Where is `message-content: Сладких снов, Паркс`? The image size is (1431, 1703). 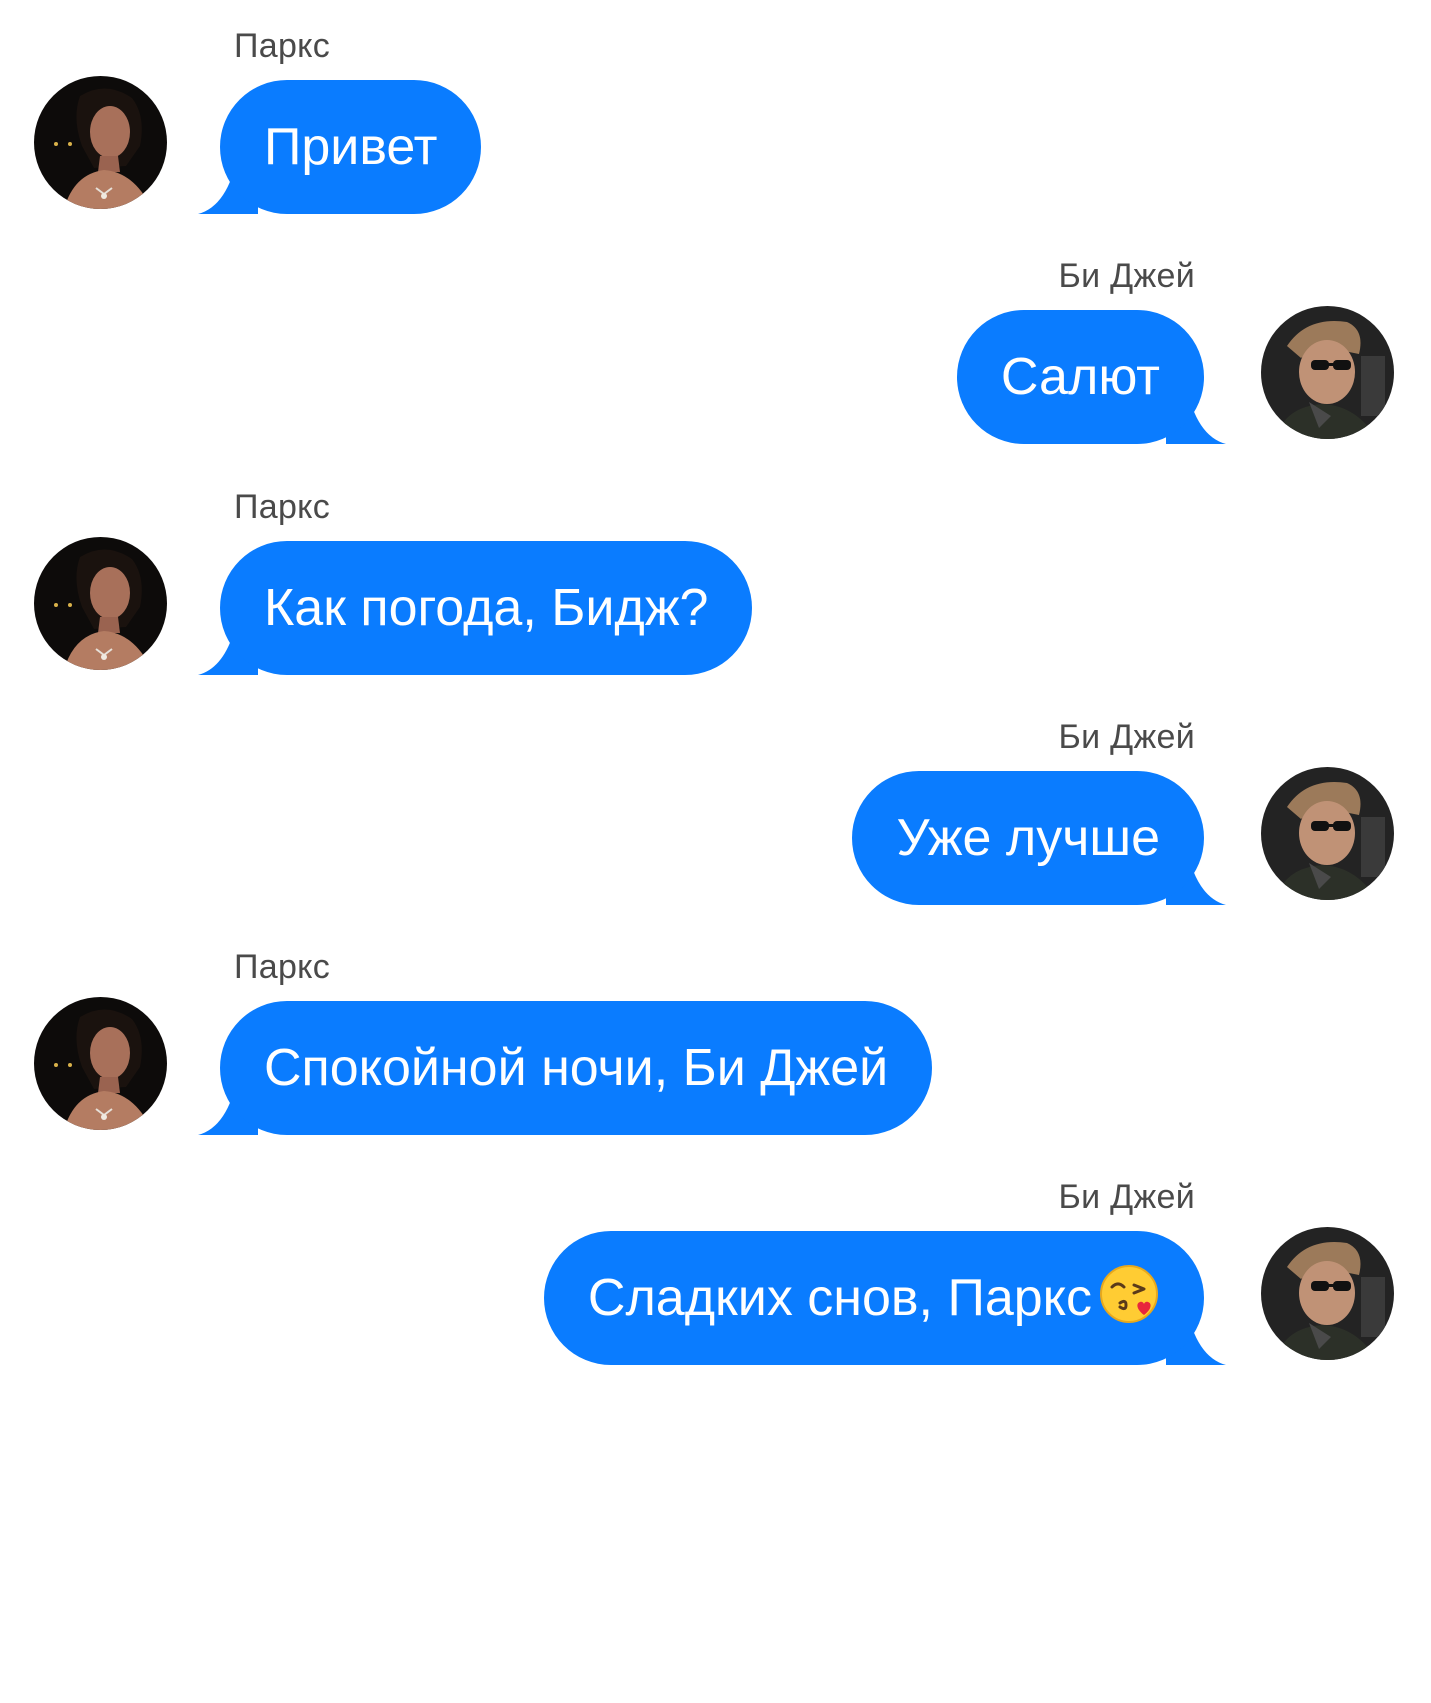 message-content: Сладких снов, Паркс is located at coordinates (873, 1298).